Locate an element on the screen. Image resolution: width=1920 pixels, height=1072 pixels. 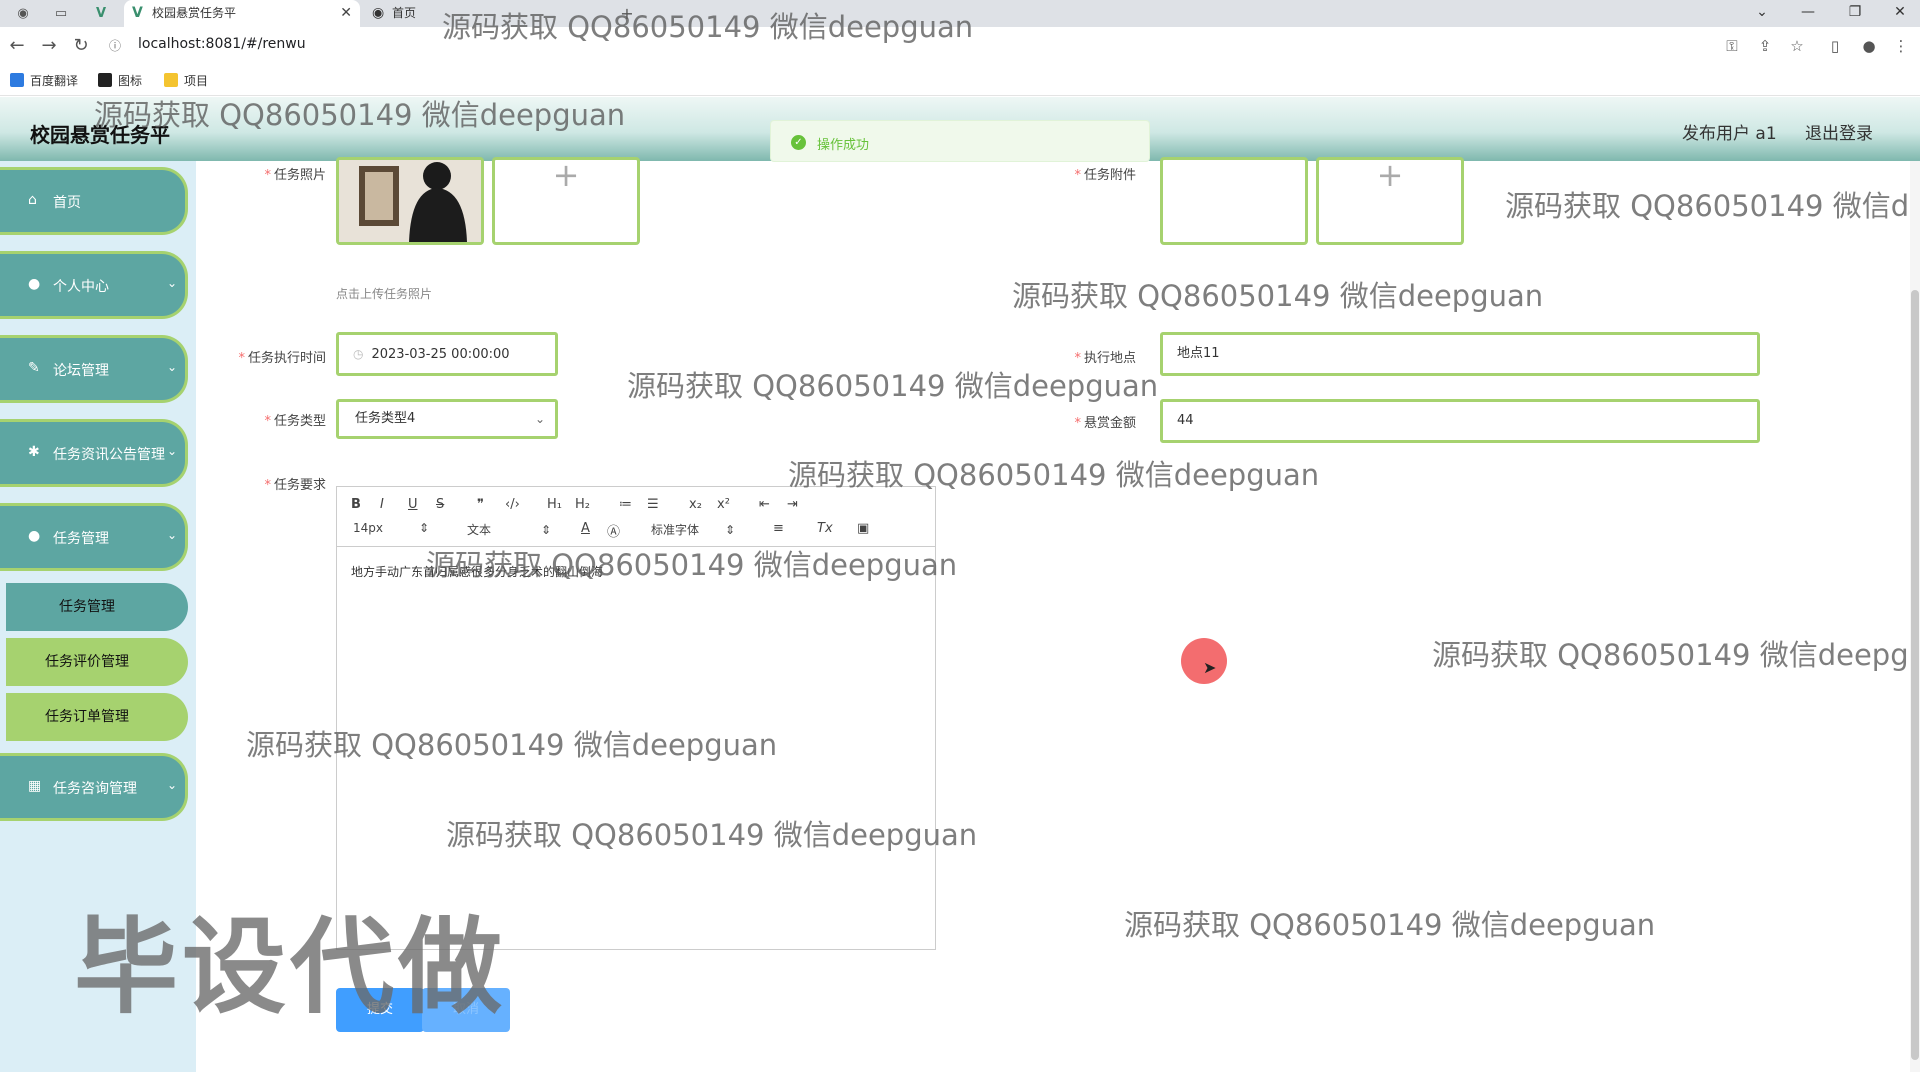
share-icon: ⇪ is located at coordinates (1765, 46).